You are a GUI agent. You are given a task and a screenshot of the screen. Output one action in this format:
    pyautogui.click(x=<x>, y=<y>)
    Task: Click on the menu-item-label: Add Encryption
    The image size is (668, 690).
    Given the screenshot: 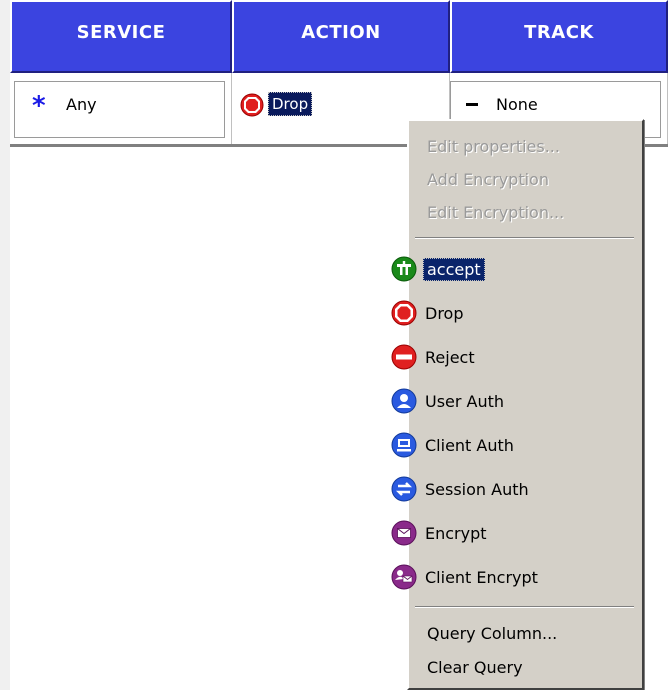 What is the action you would take?
    pyautogui.click(x=488, y=179)
    